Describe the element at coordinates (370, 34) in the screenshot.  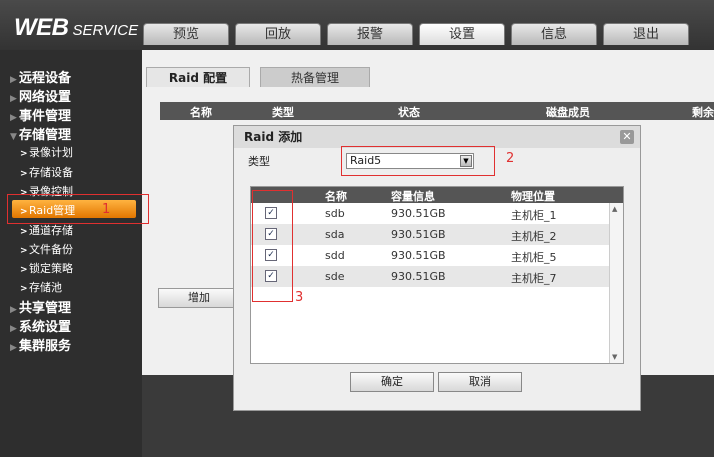
I see `nav-tab-alarm: 报警` at that location.